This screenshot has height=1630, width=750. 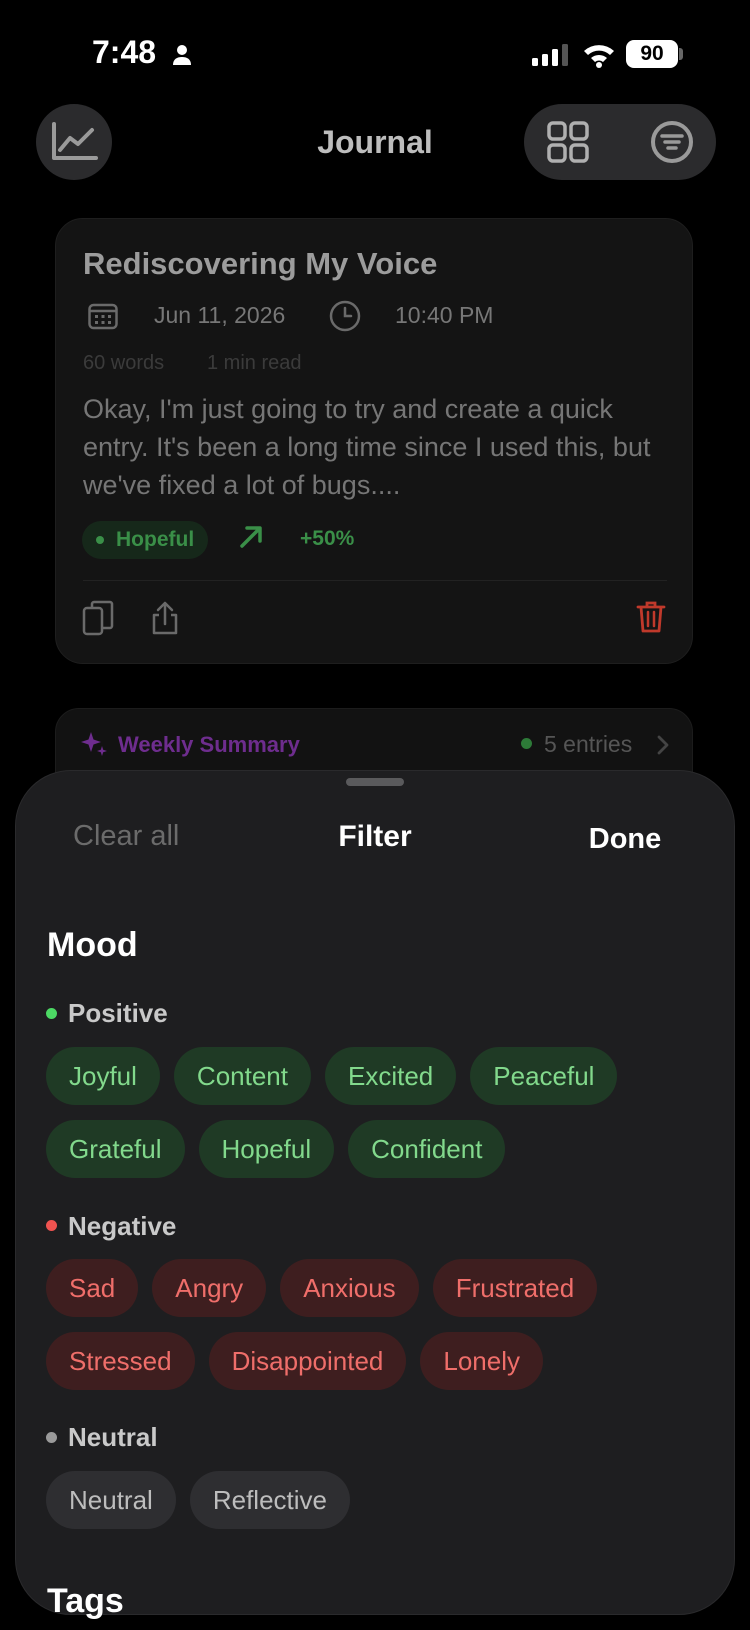 What do you see at coordinates (588, 744) in the screenshot?
I see `summary-entry-count: 5 entries` at bounding box center [588, 744].